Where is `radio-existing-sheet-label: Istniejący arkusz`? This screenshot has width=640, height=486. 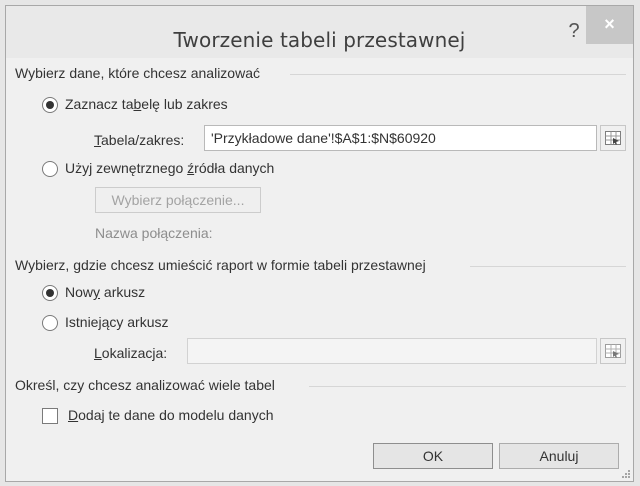
radio-existing-sheet-label: Istniejący arkusz is located at coordinates (117, 322).